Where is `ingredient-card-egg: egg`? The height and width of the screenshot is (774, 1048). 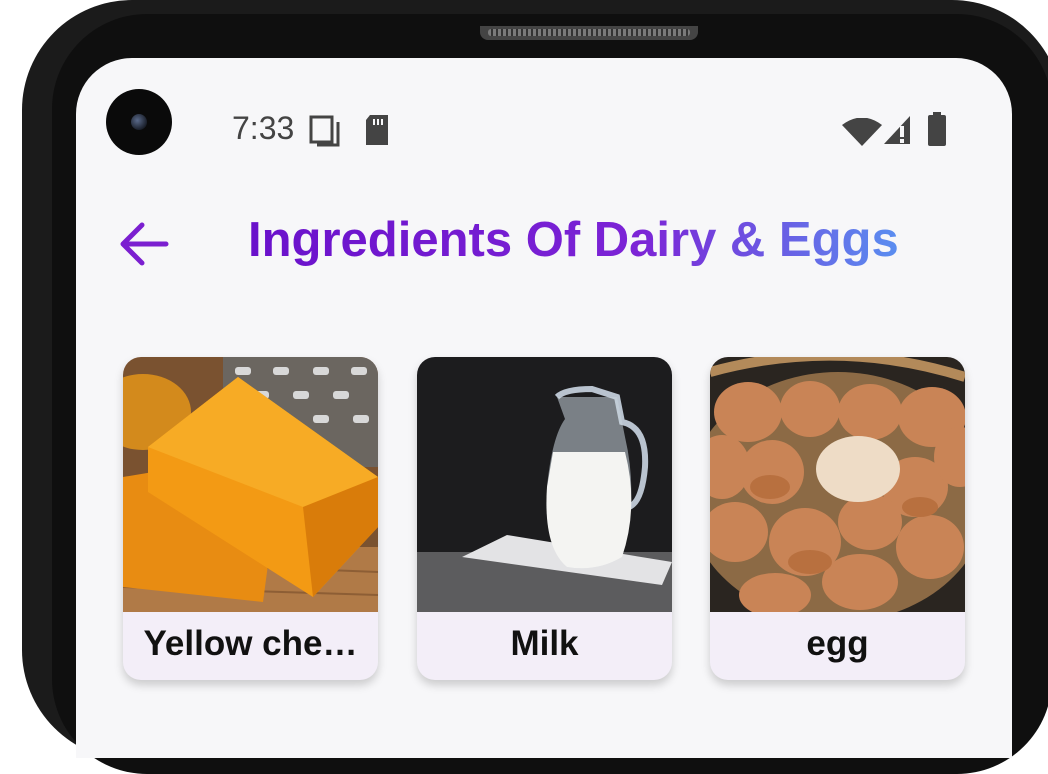
ingredient-card-egg: egg is located at coordinates (837, 518).